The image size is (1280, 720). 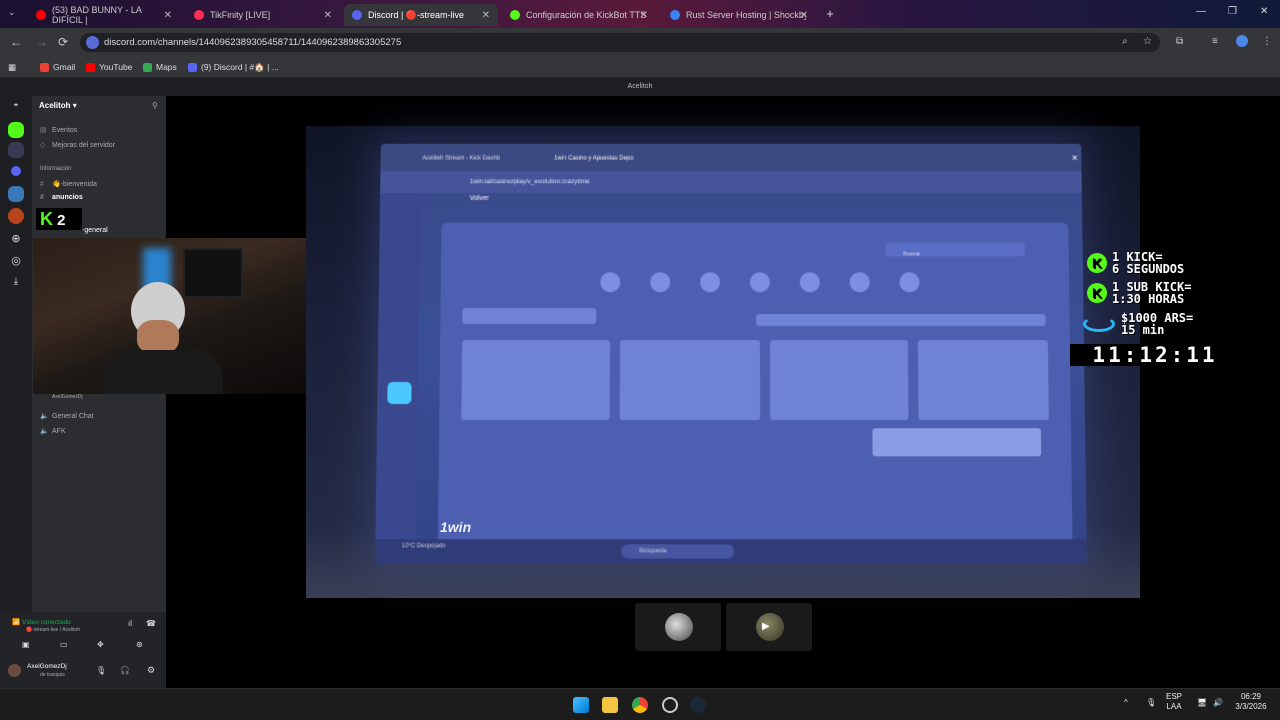 What do you see at coordinates (43, 145) in the screenshot?
I see `boost-icon: ◇` at bounding box center [43, 145].